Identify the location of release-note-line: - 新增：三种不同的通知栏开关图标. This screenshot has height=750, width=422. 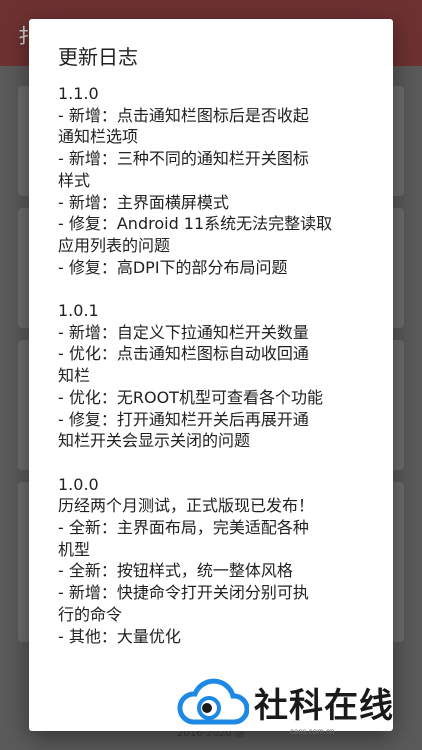
(183, 159).